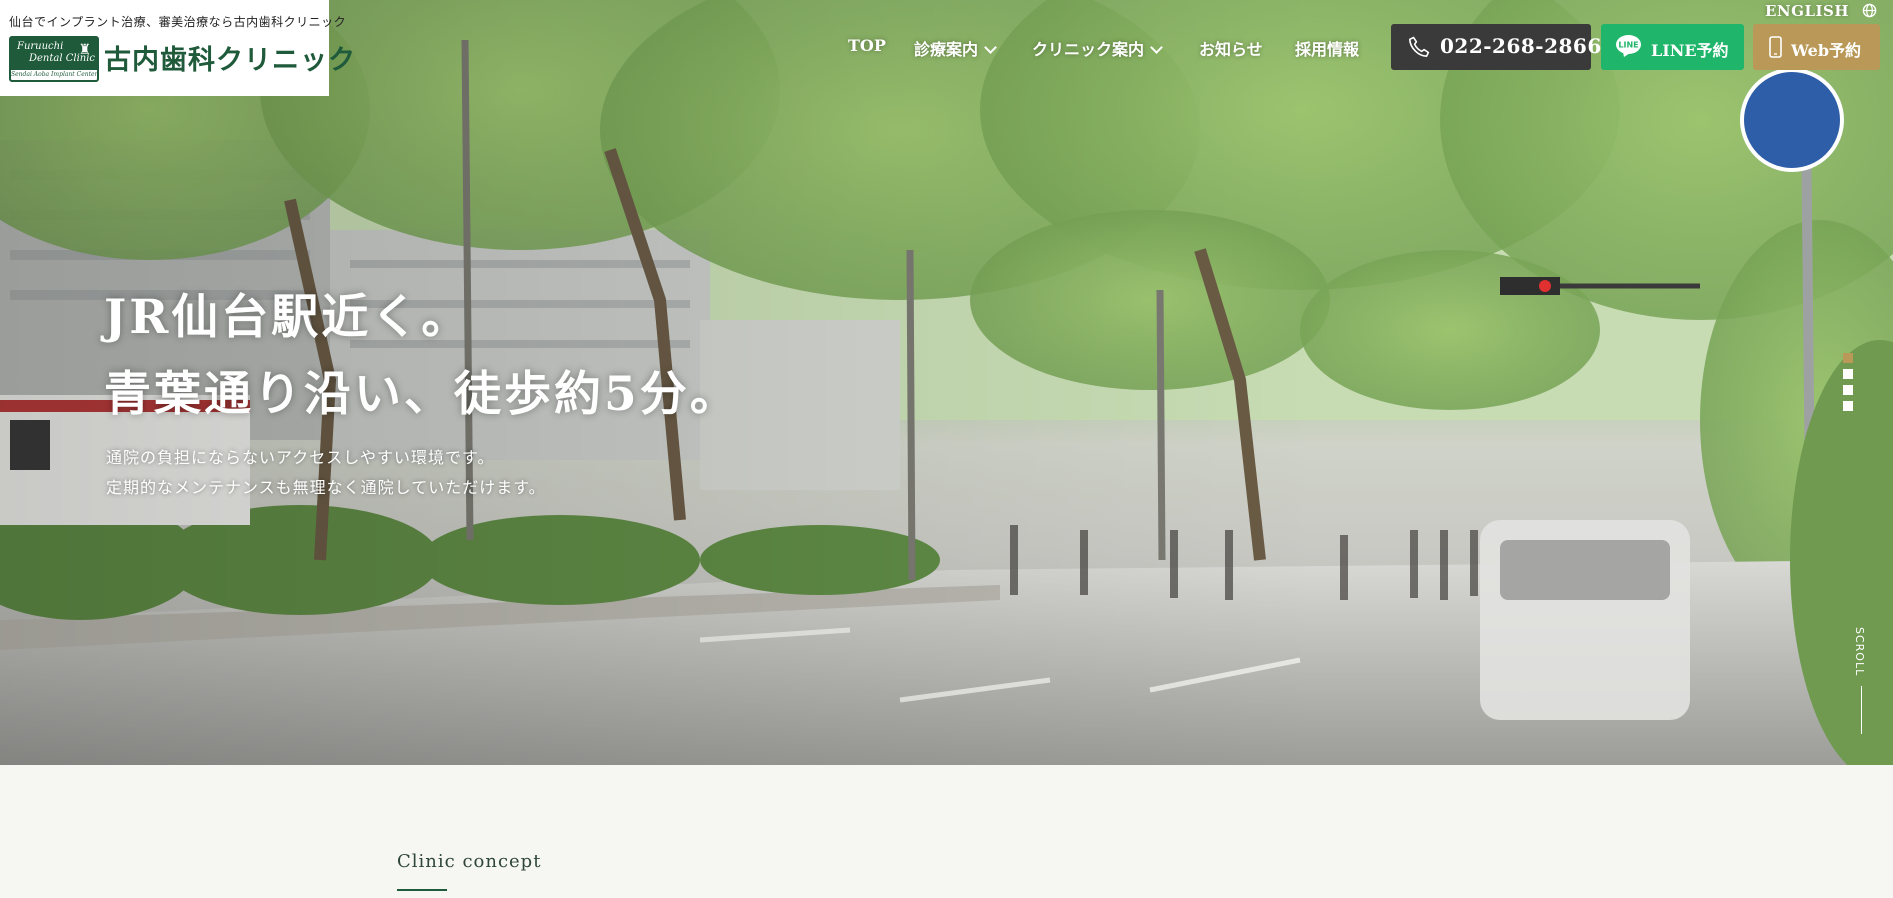 This screenshot has height=898, width=1893. What do you see at coordinates (230, 60) in the screenshot?
I see `clinic-name: 古内歯科クリニック` at bounding box center [230, 60].